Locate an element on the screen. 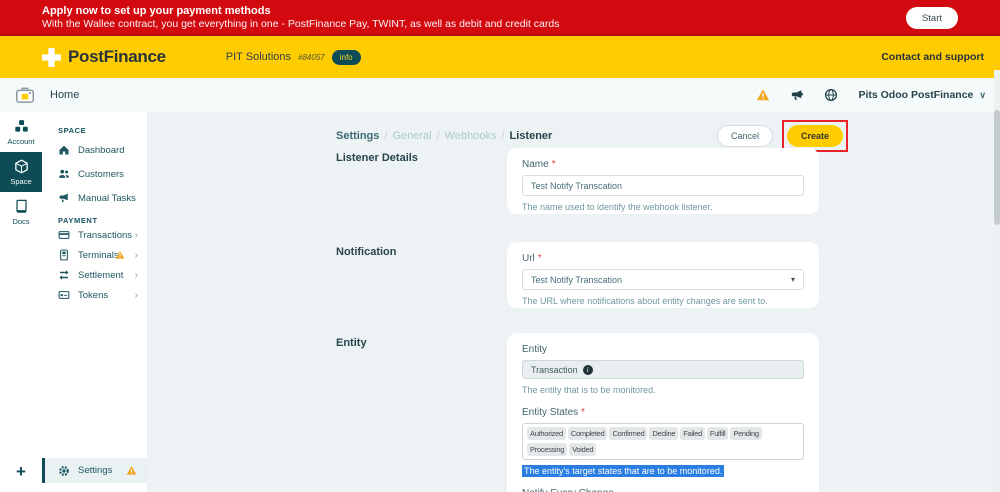 The width and height of the screenshot is (1000, 492). entity-states-label: Entity States * is located at coordinates (663, 412).